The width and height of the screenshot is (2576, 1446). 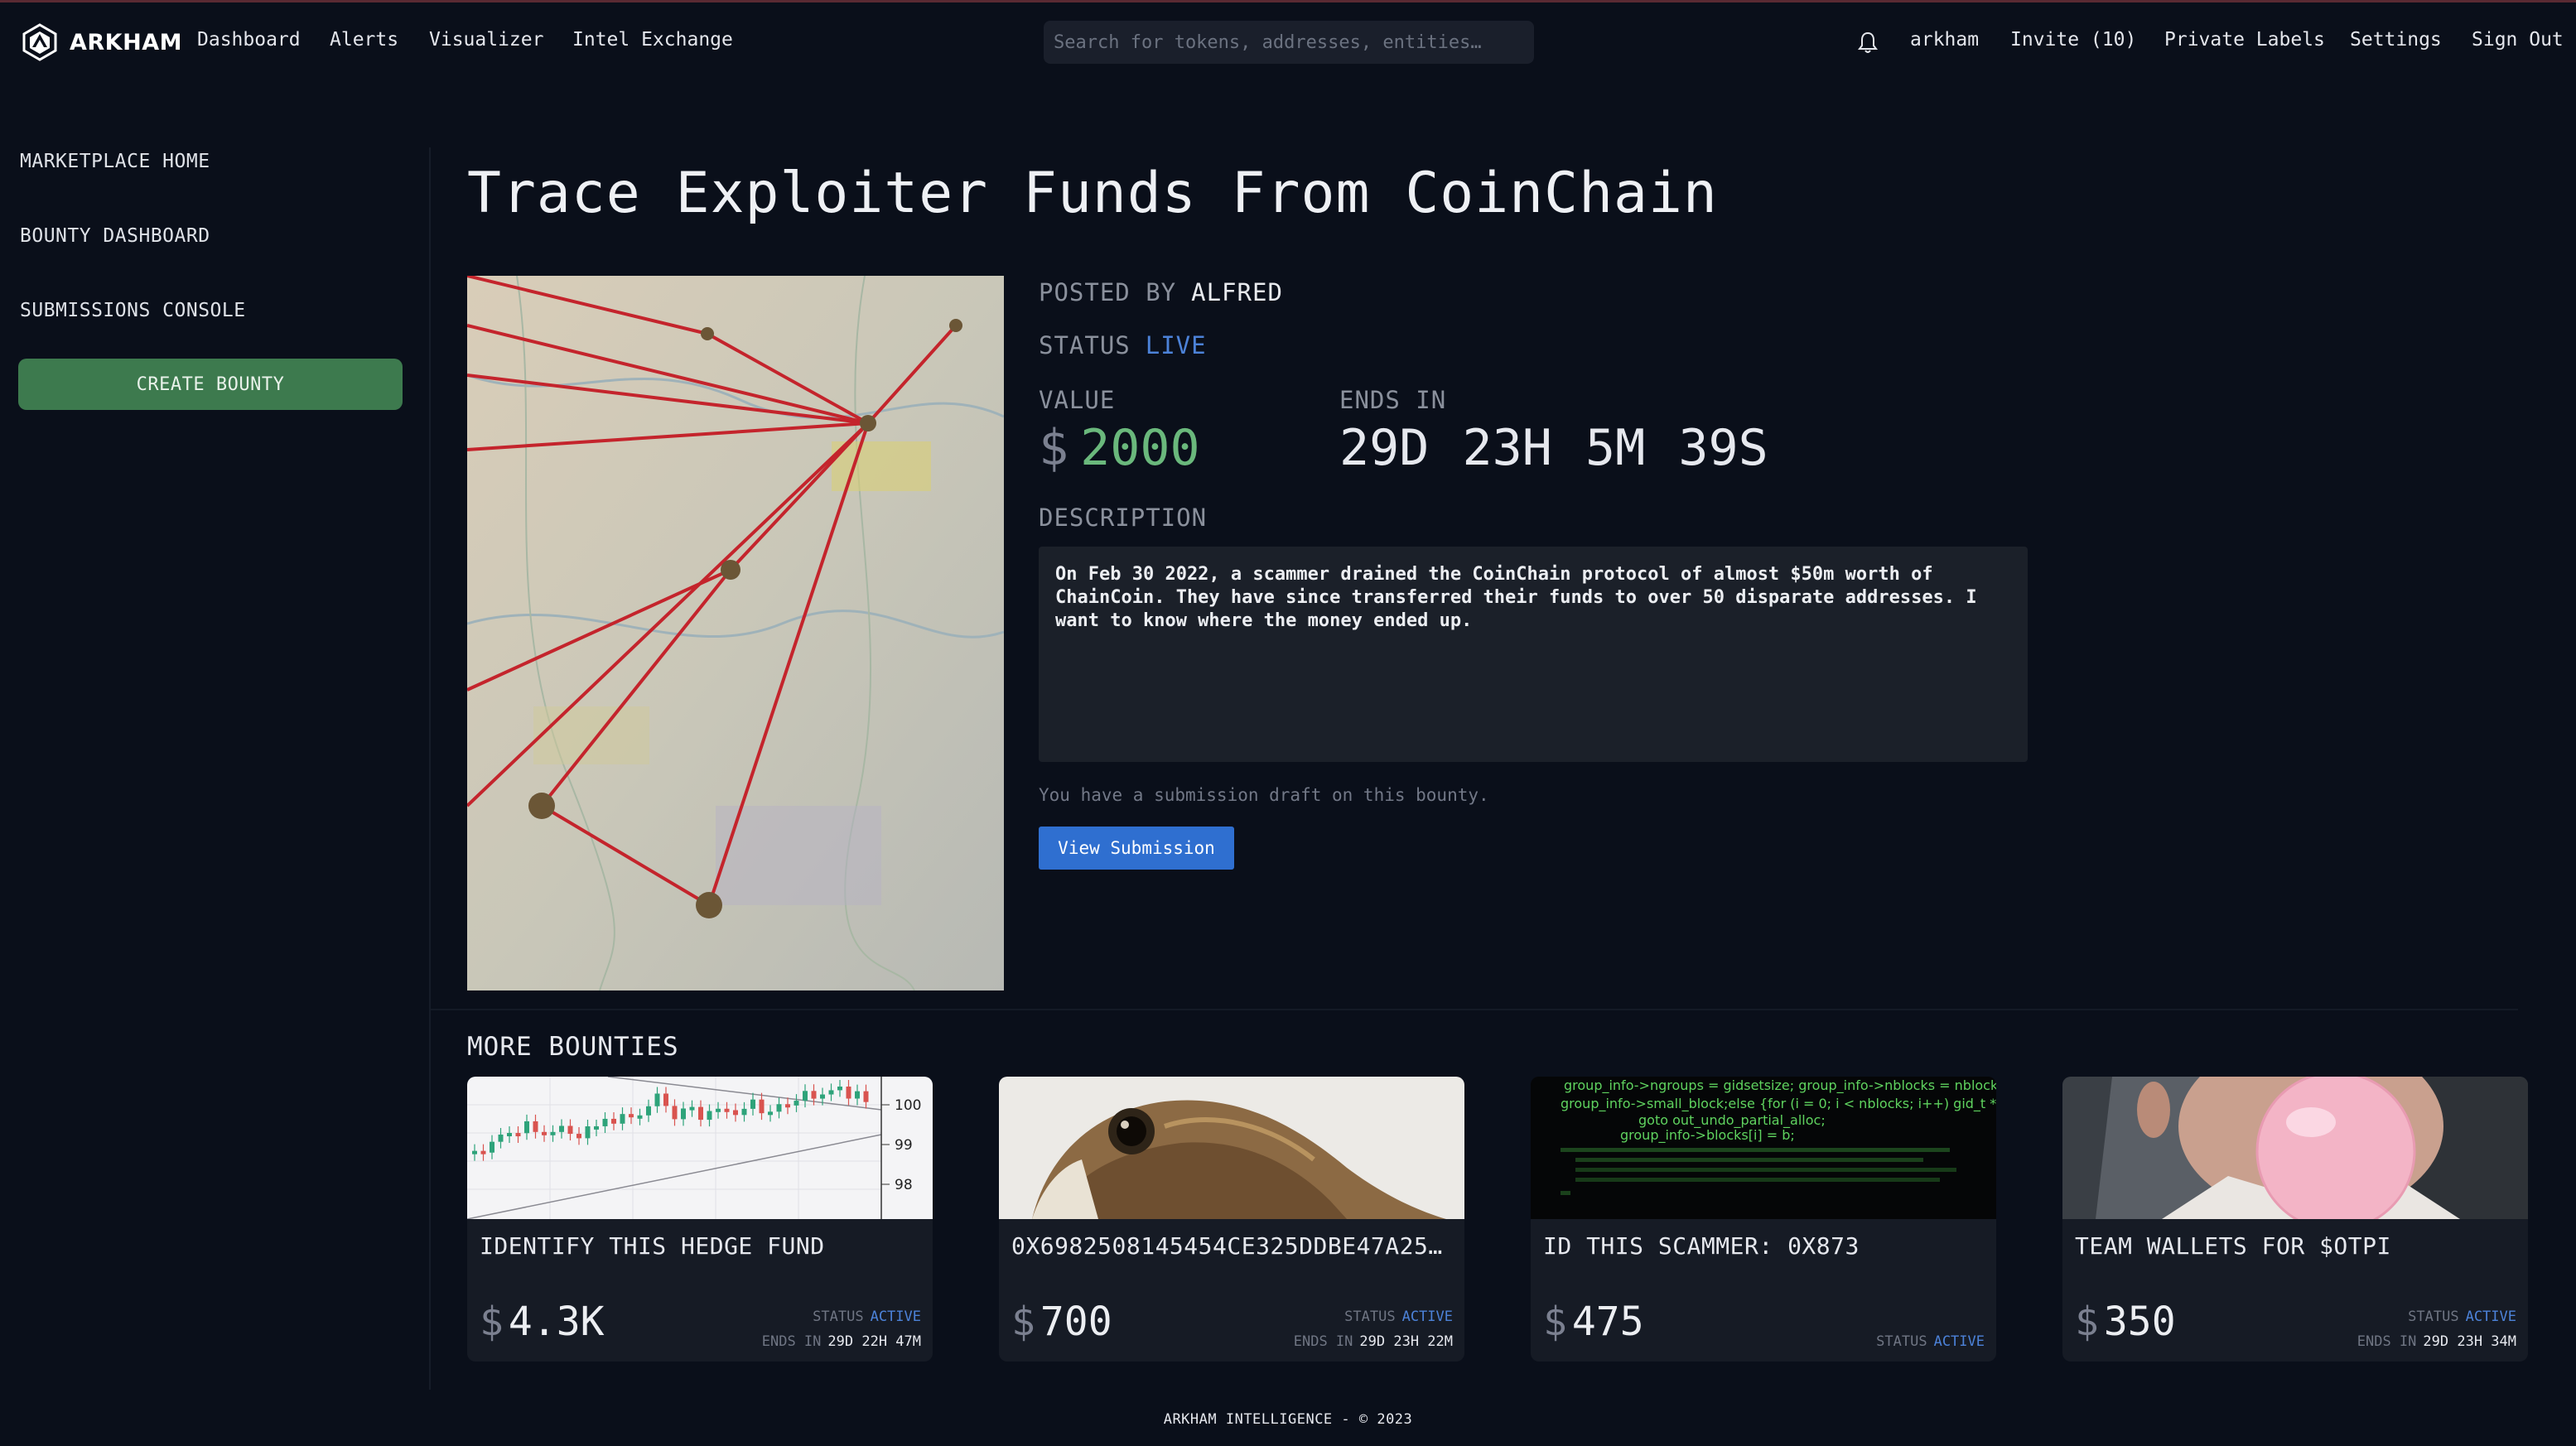 I want to click on nav-private-labels: Private Labels, so click(x=2244, y=40).